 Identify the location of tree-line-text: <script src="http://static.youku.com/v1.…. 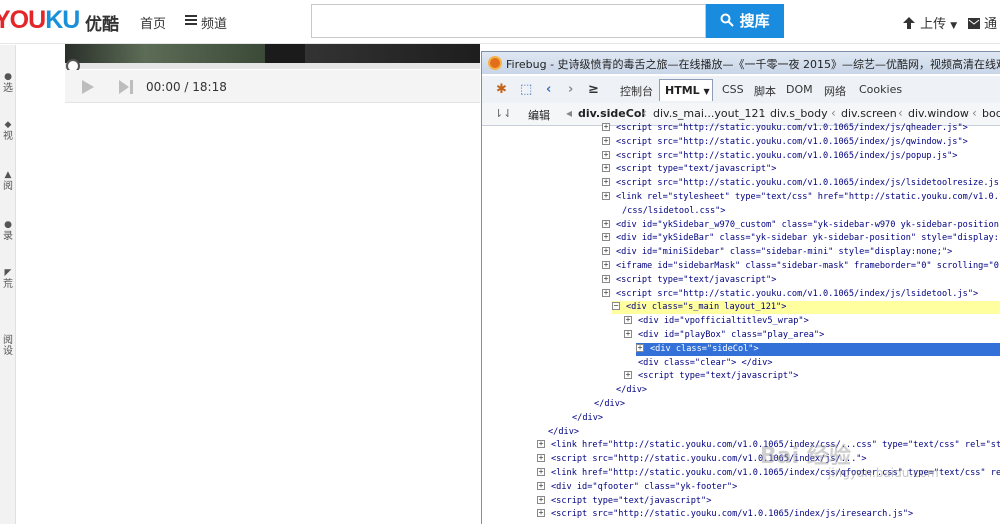
(792, 141).